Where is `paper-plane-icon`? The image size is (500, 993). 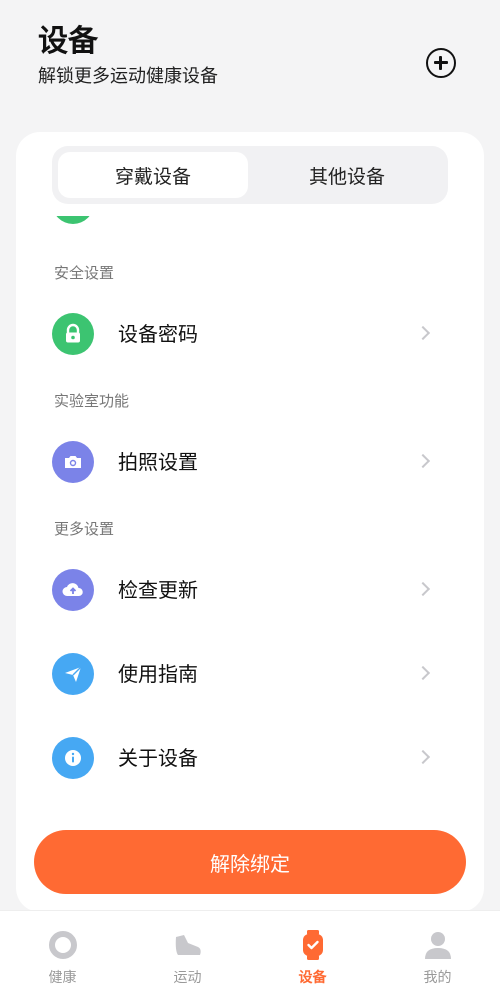
paper-plane-icon is located at coordinates (73, 674).